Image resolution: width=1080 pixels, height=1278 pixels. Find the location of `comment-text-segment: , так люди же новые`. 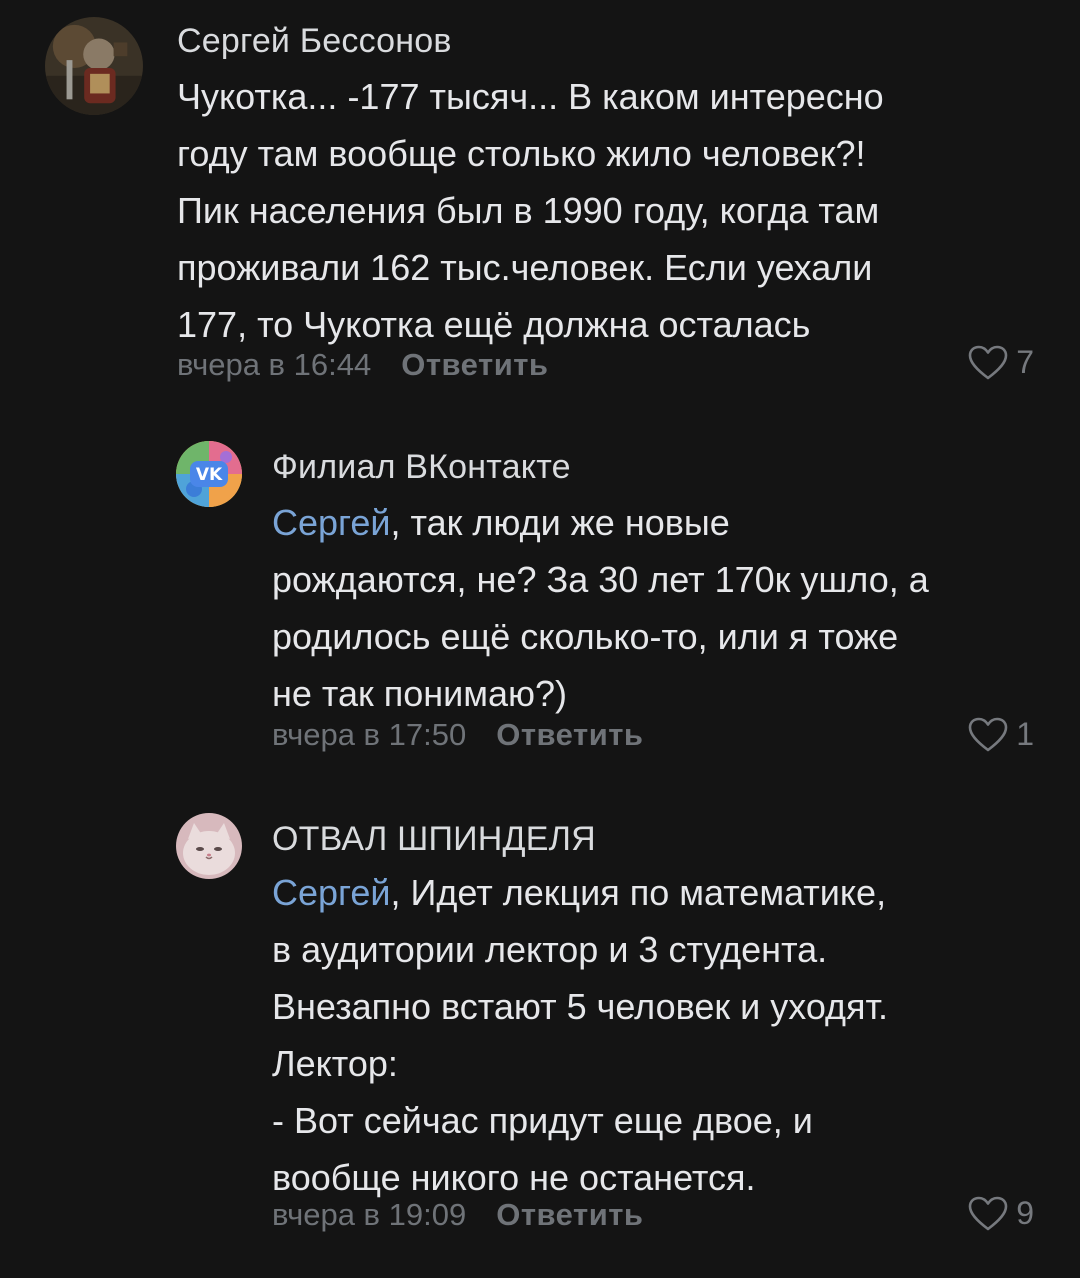

comment-text-segment: , так люди же новые is located at coordinates (560, 522).